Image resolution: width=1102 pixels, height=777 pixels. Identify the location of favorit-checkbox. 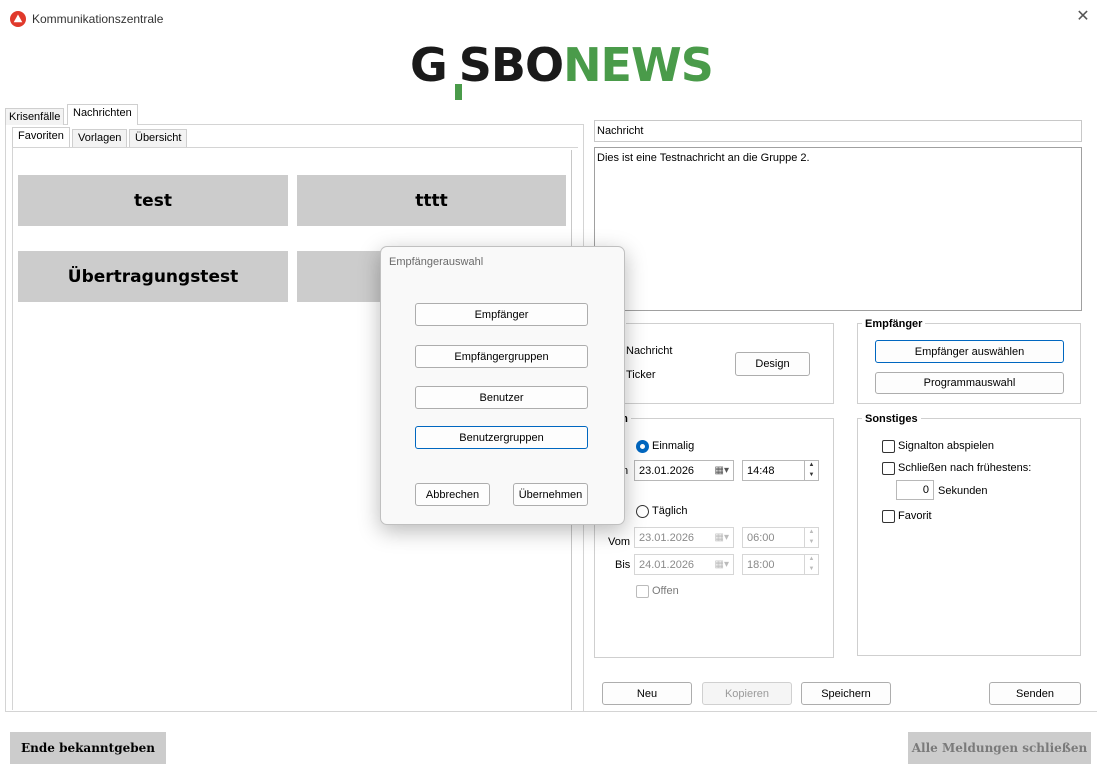
(888, 516).